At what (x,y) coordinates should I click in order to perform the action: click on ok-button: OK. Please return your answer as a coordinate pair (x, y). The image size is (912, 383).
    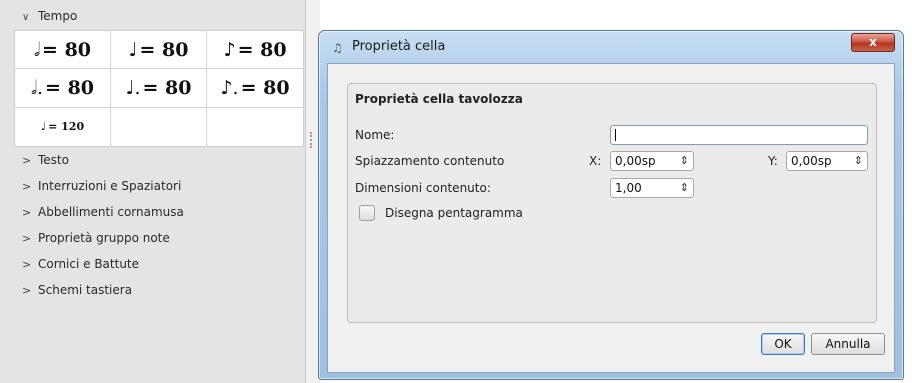
    Looking at the image, I should click on (783, 344).